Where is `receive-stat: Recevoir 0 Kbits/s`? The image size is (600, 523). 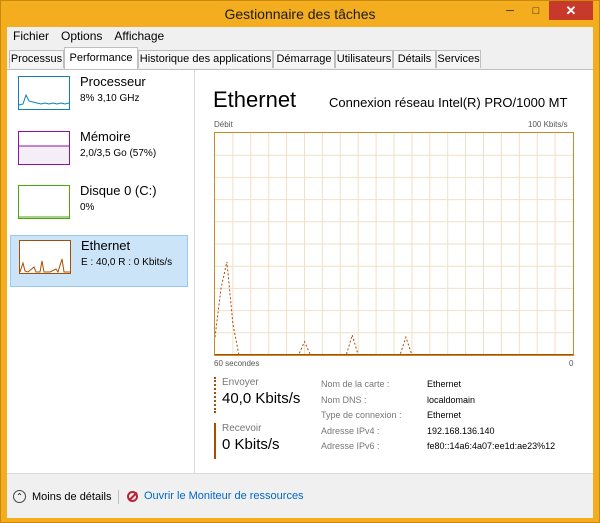
receive-stat: Recevoir 0 Kbits/s is located at coordinates (247, 441).